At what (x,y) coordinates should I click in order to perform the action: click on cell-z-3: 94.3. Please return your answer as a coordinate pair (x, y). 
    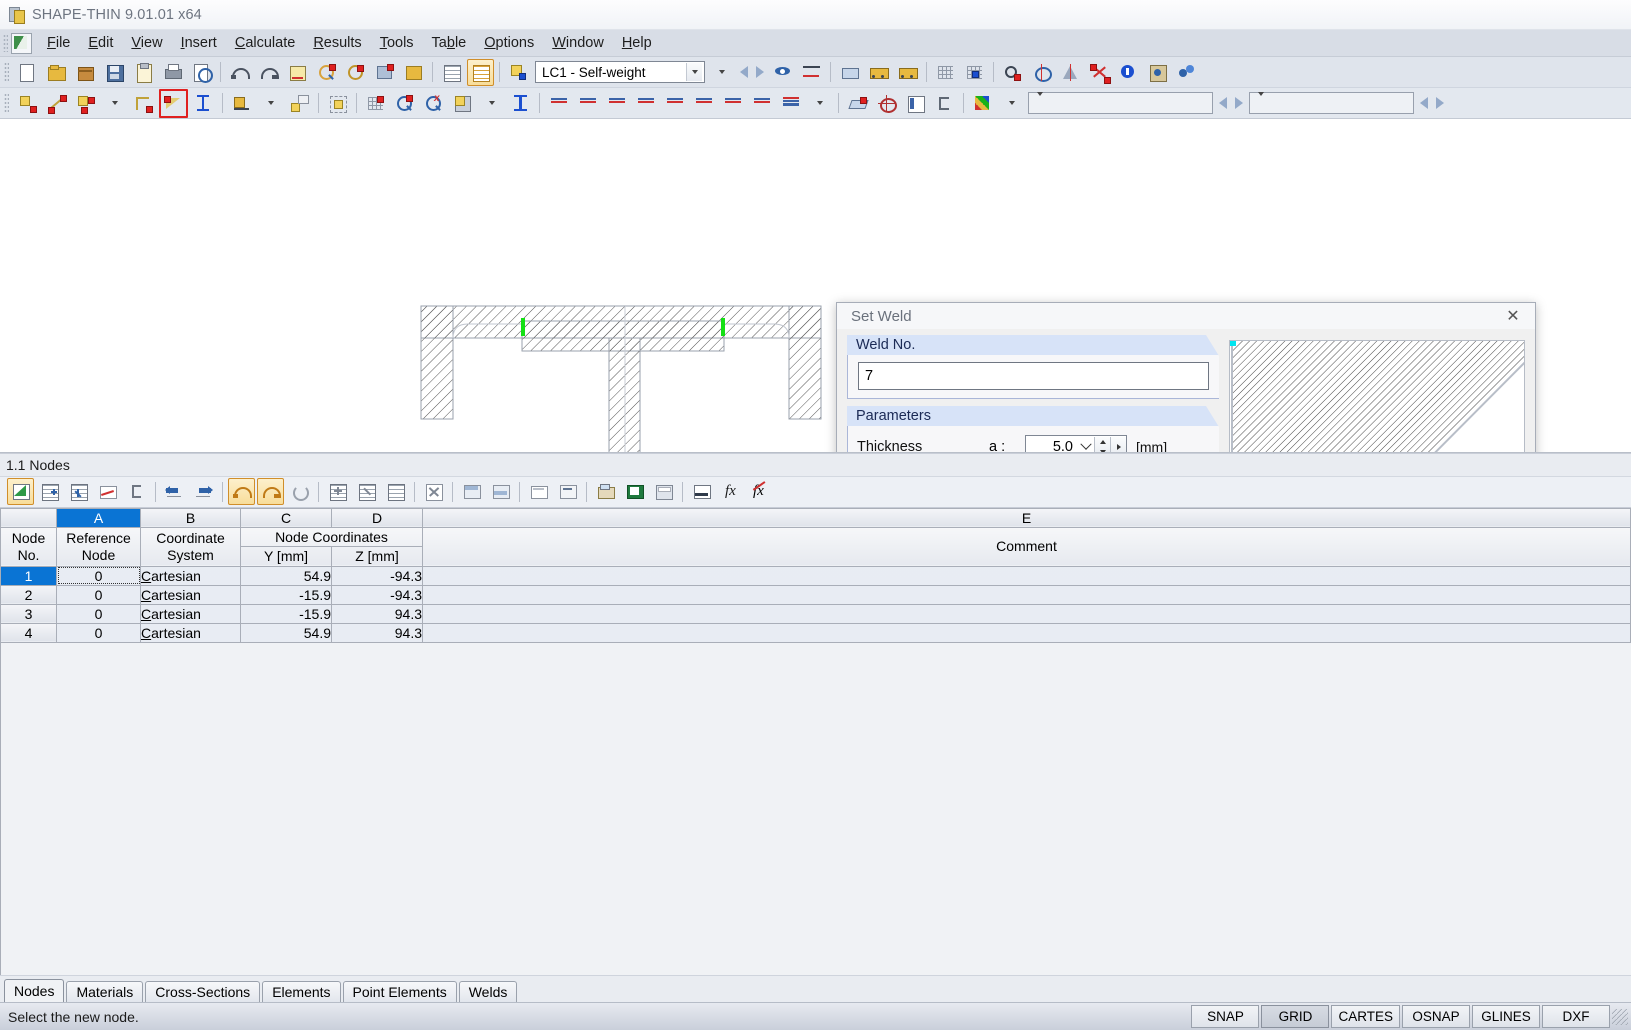
    Looking at the image, I should click on (377, 613).